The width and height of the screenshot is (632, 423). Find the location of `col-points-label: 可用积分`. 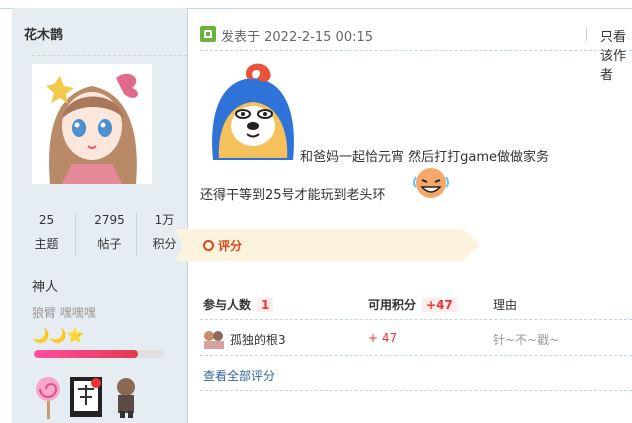

col-points-label: 可用积分 is located at coordinates (392, 305).